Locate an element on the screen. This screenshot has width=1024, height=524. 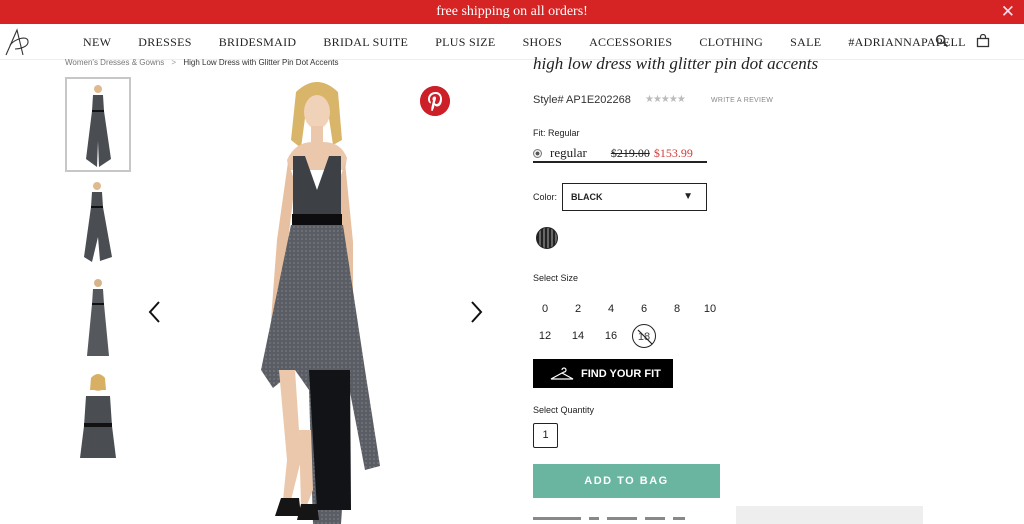
size-label: Select Size is located at coordinates (556, 278).